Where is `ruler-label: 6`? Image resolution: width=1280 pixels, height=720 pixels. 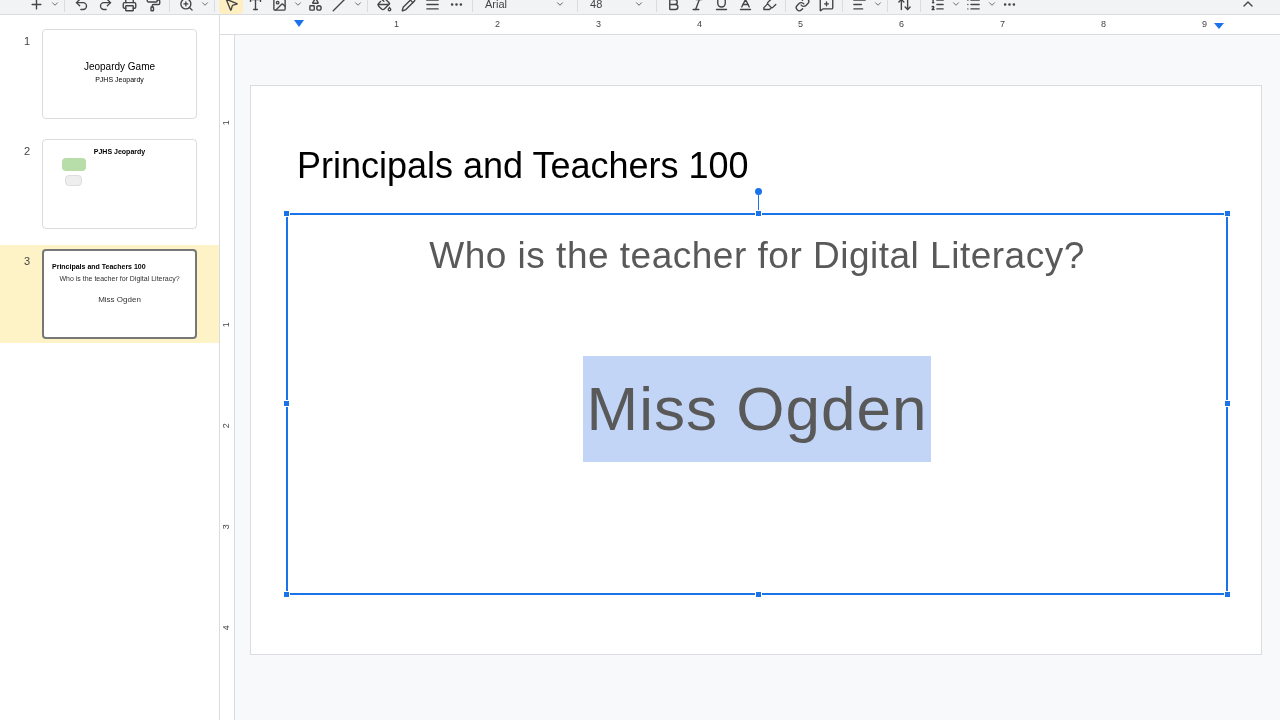
ruler-label: 6 is located at coordinates (901, 24).